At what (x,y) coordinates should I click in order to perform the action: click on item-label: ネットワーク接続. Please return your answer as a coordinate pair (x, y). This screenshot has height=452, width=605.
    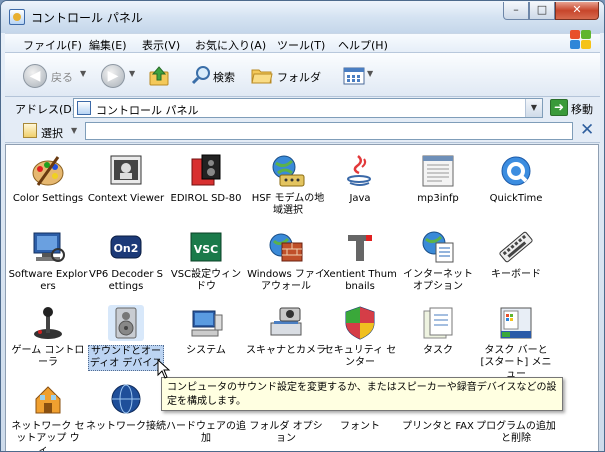
    Looking at the image, I should click on (126, 426).